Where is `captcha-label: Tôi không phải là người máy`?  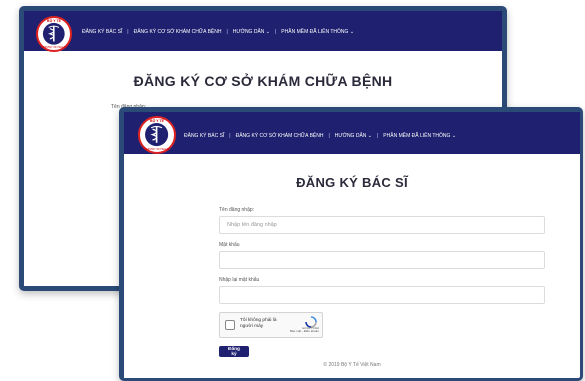 captcha-label: Tôi không phải là người máy is located at coordinates (258, 323).